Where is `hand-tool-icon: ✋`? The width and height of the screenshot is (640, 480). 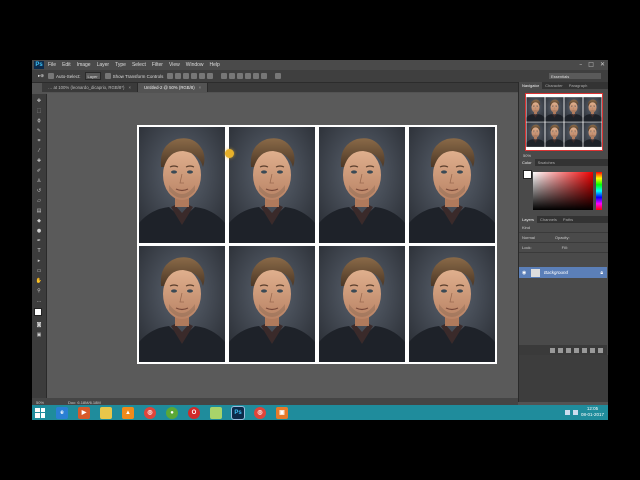
hand-tool-icon: ✋ is located at coordinates (39, 280).